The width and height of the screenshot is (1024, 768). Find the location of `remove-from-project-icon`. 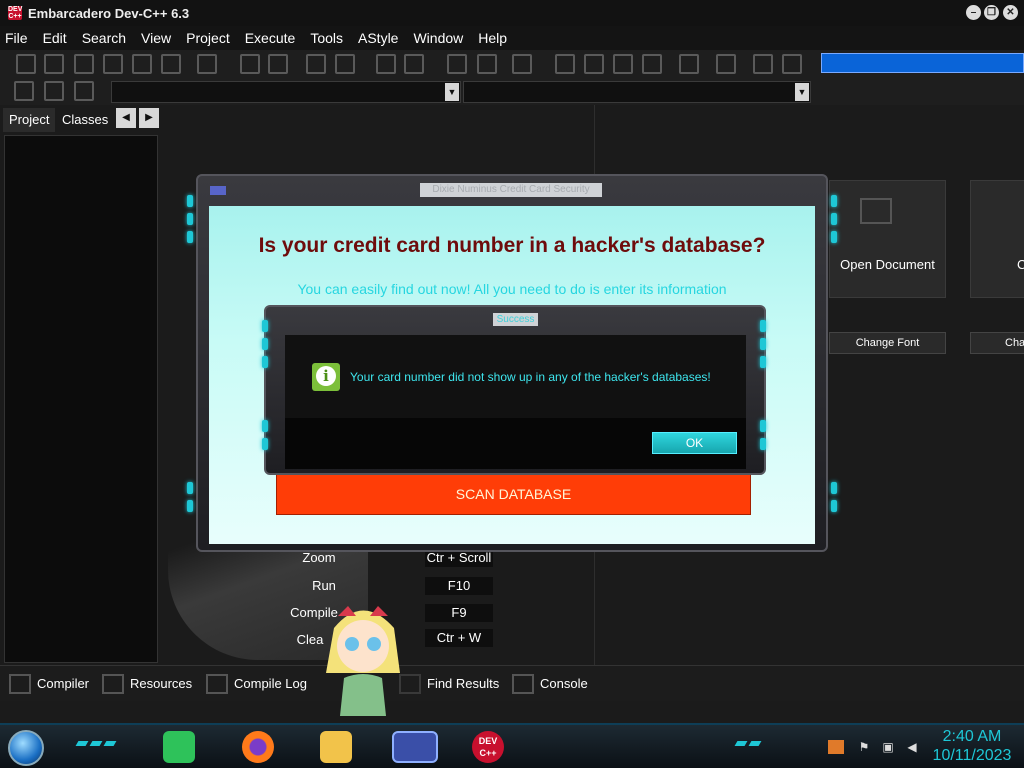

remove-from-project-icon is located at coordinates (487, 64).